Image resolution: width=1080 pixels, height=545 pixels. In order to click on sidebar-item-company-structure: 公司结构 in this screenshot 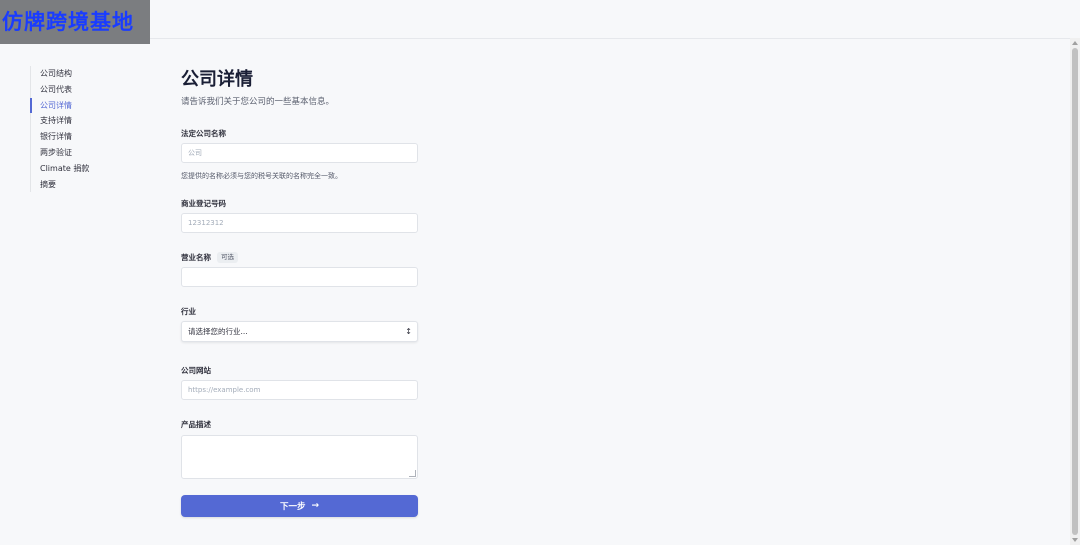, I will do `click(90, 74)`.